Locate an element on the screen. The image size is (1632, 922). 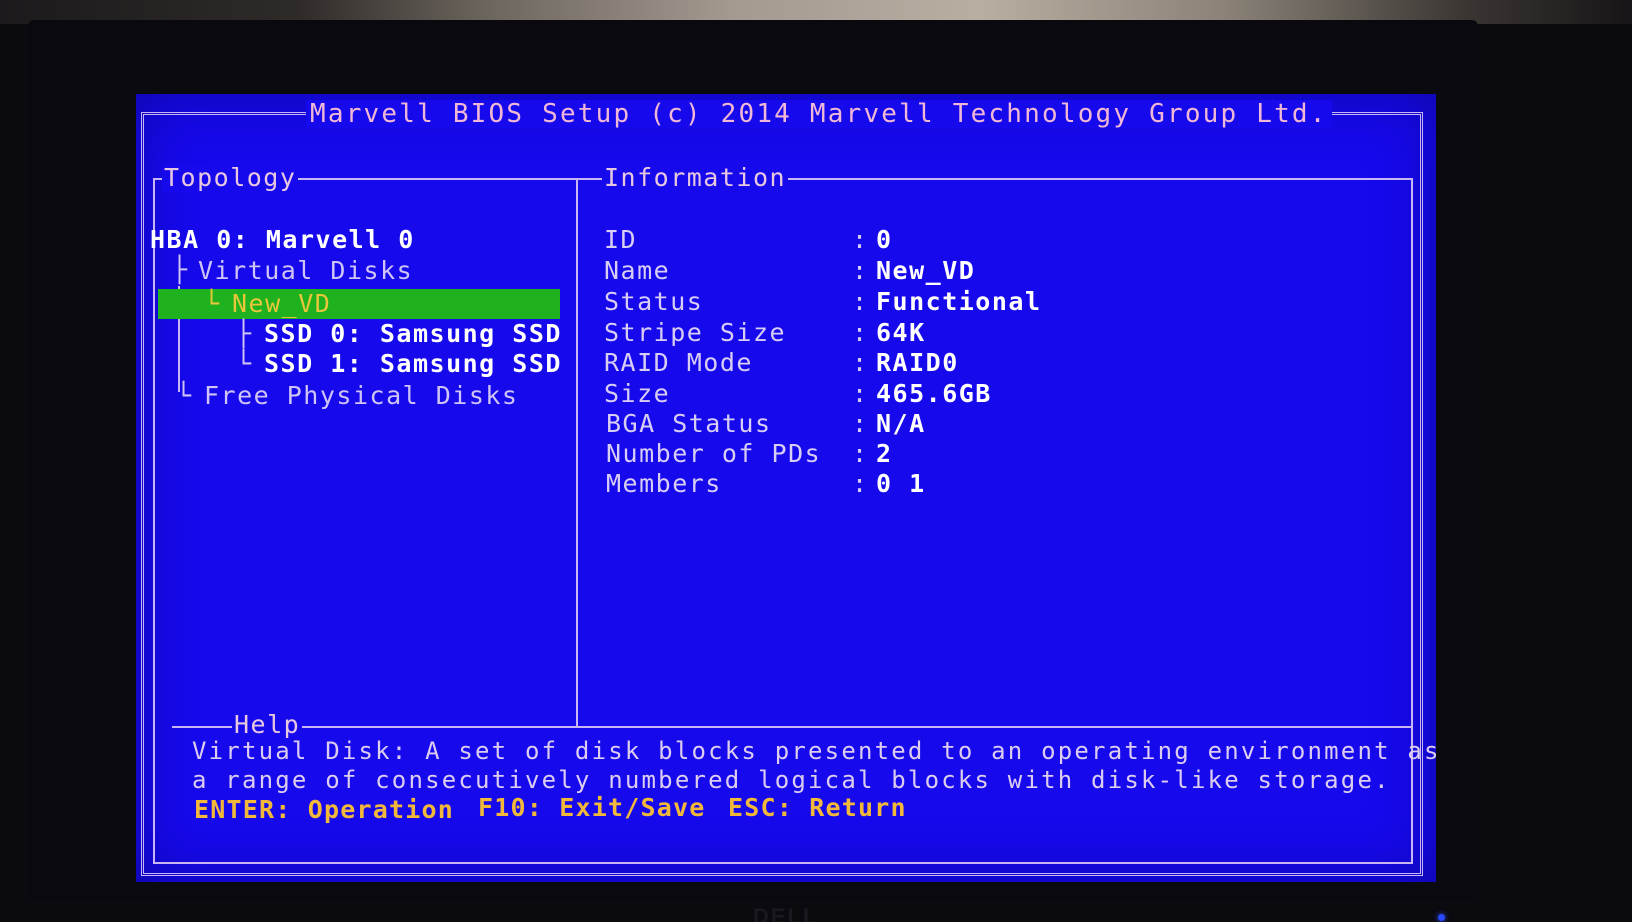
info-value-members: 0 1 is located at coordinates (901, 483).